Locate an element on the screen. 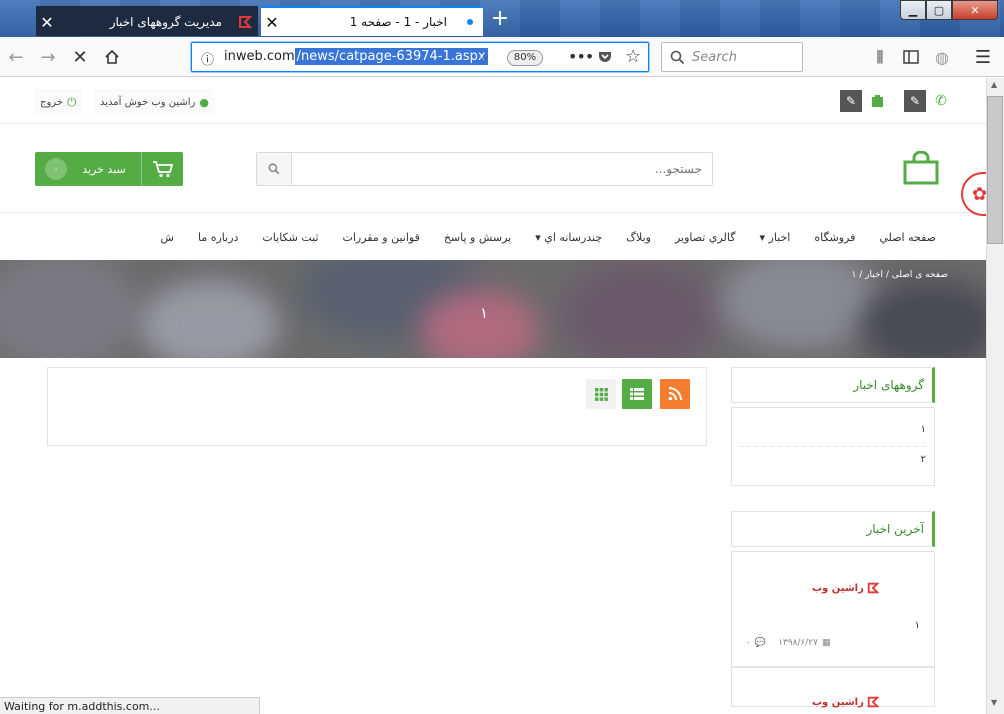  browser-search-input: Search is located at coordinates (732, 57).